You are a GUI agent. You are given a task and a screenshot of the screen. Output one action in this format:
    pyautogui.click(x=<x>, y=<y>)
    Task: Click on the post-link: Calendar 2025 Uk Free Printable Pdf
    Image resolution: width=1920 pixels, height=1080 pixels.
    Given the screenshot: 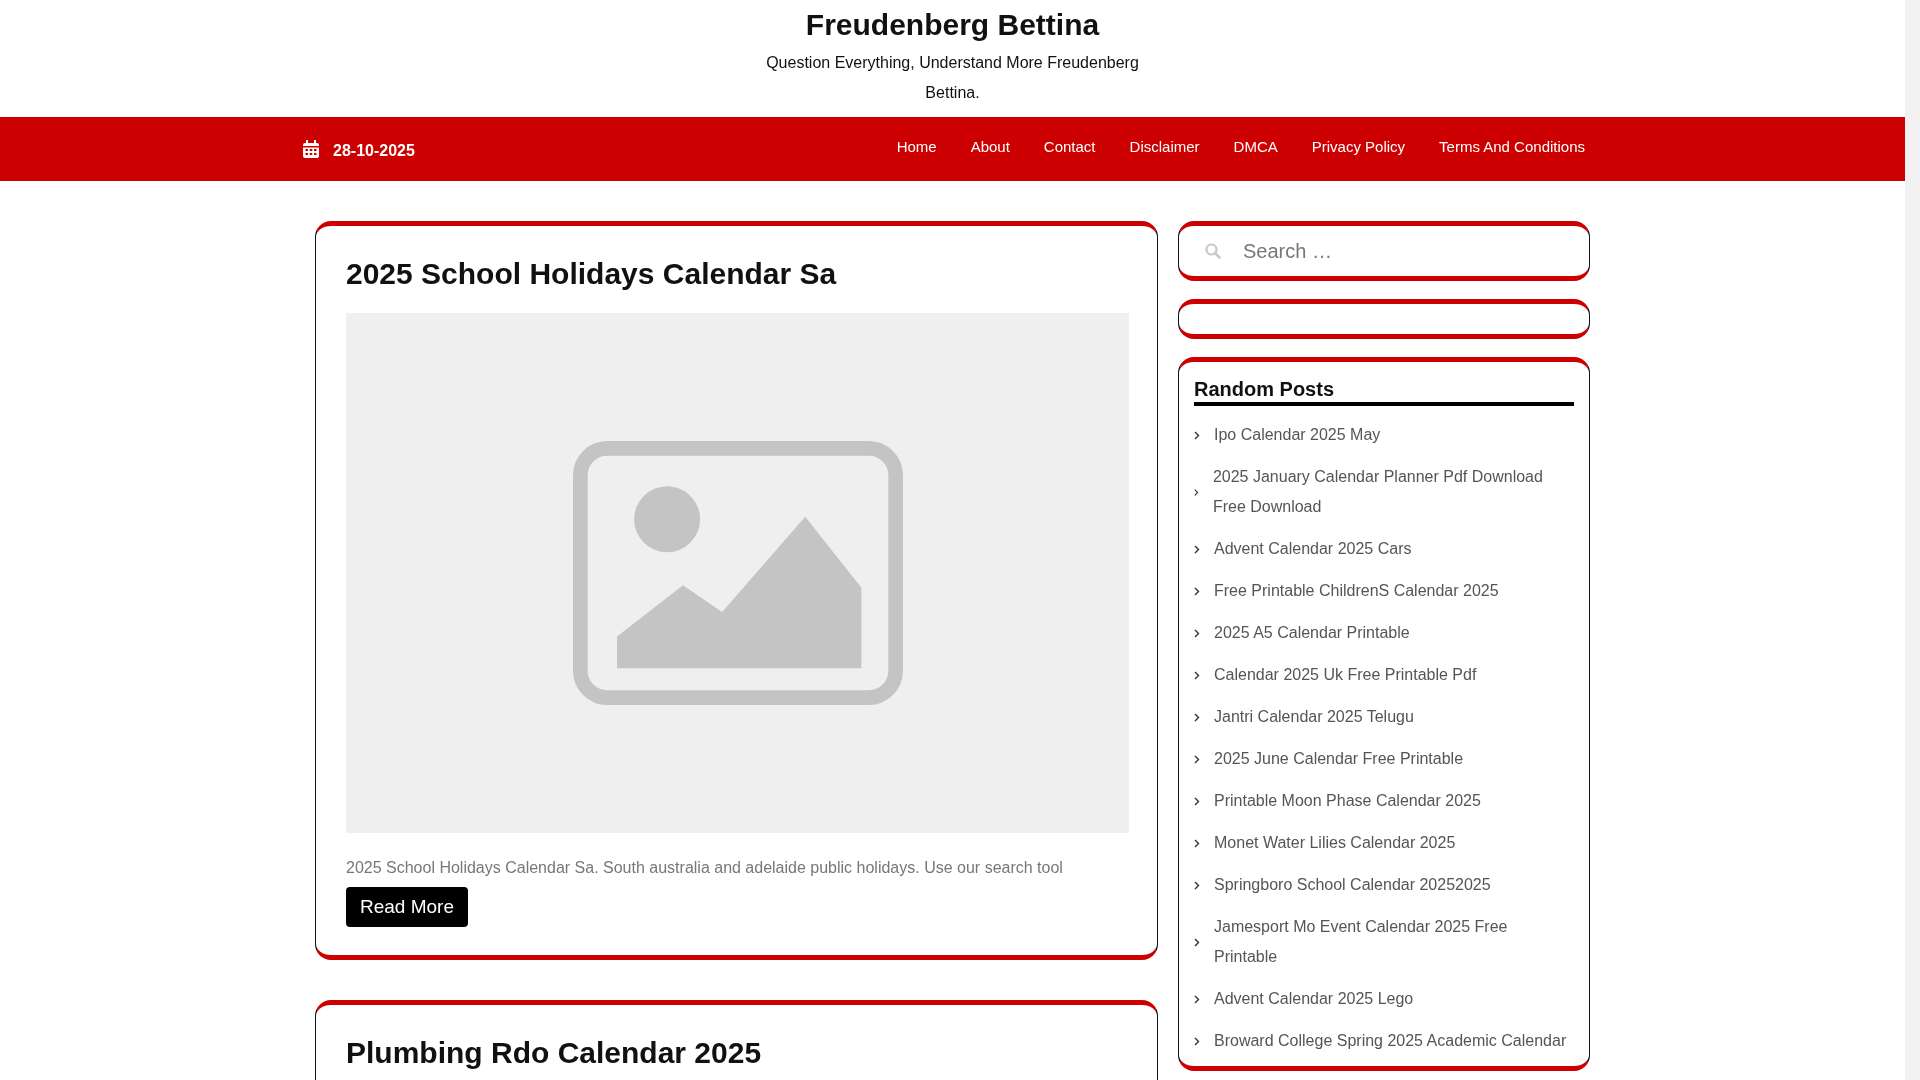 What is the action you would take?
    pyautogui.click(x=1345, y=675)
    